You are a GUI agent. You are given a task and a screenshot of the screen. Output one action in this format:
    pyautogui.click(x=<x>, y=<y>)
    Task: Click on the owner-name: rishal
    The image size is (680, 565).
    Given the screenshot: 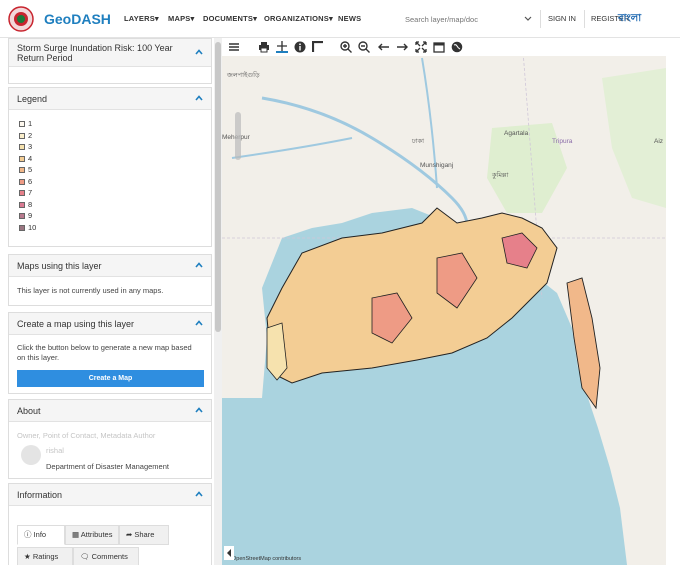 What is the action you would take?
    pyautogui.click(x=55, y=450)
    